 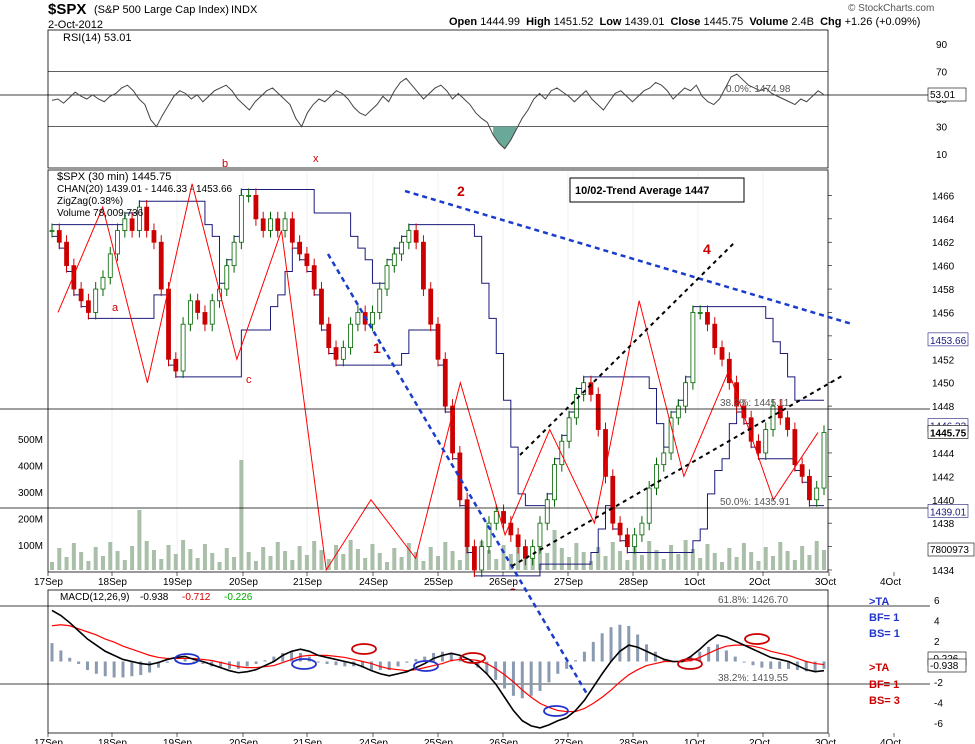 I want to click on macd-x-axis-label: 18Sep, so click(x=112, y=741).